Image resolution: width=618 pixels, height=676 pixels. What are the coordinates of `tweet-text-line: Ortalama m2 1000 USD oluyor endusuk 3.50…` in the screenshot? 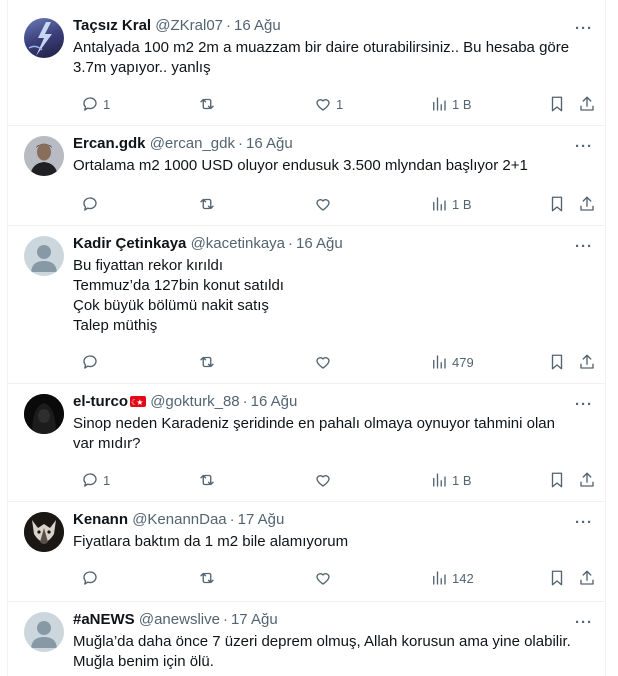 It's located at (300, 165).